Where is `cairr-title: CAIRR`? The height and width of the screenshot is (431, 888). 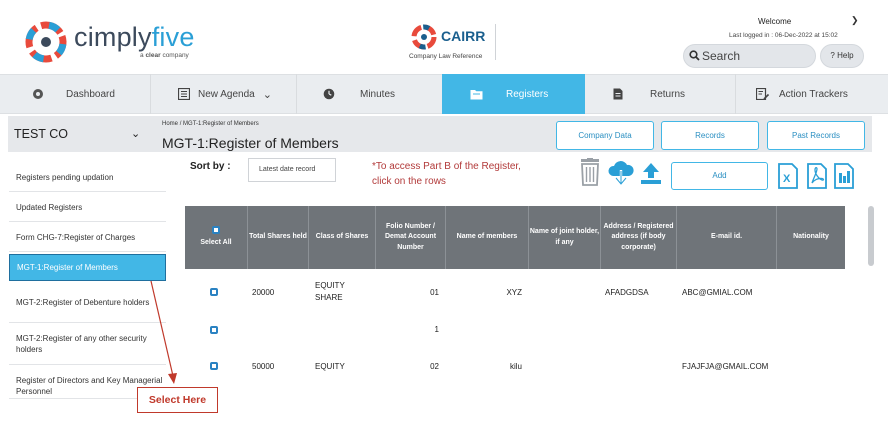 cairr-title: CAIRR is located at coordinates (463, 36).